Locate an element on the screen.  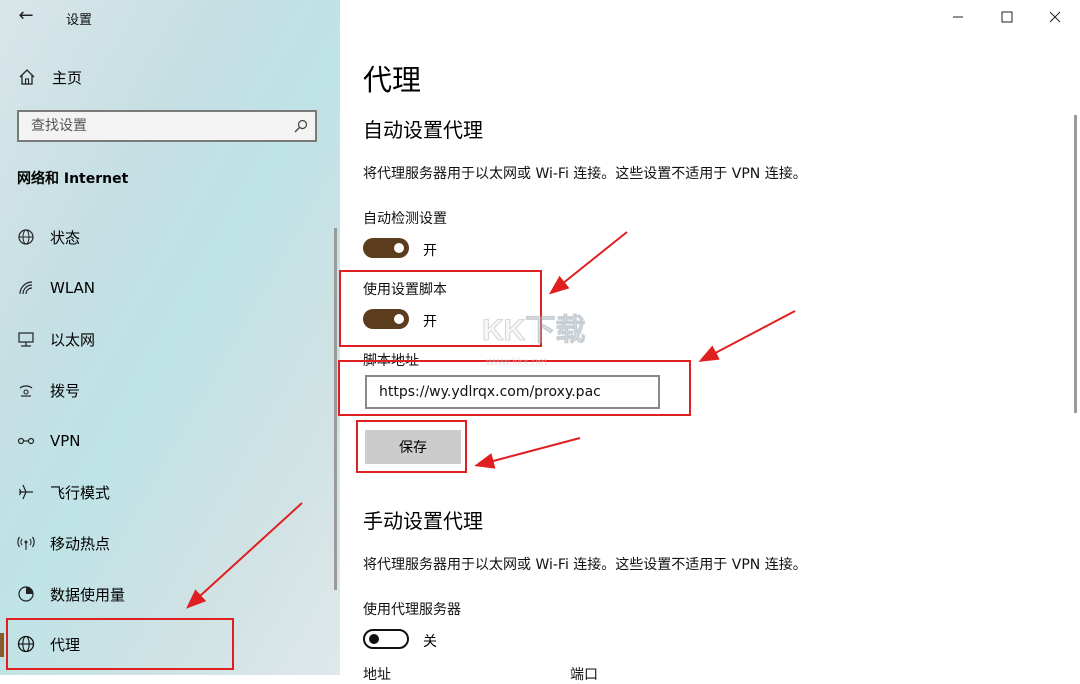
sidebar-scrollbar is located at coordinates (335, 409).